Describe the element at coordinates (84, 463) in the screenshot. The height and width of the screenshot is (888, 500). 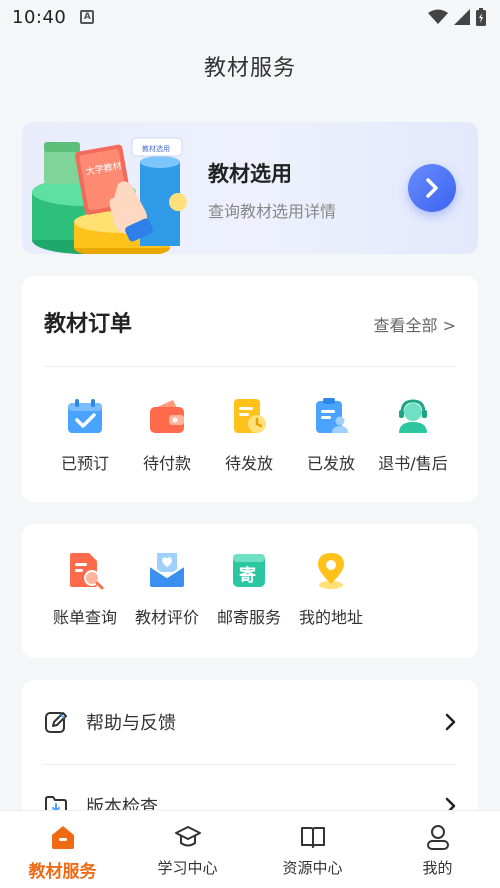
I see `order-status-label: 已预订` at that location.